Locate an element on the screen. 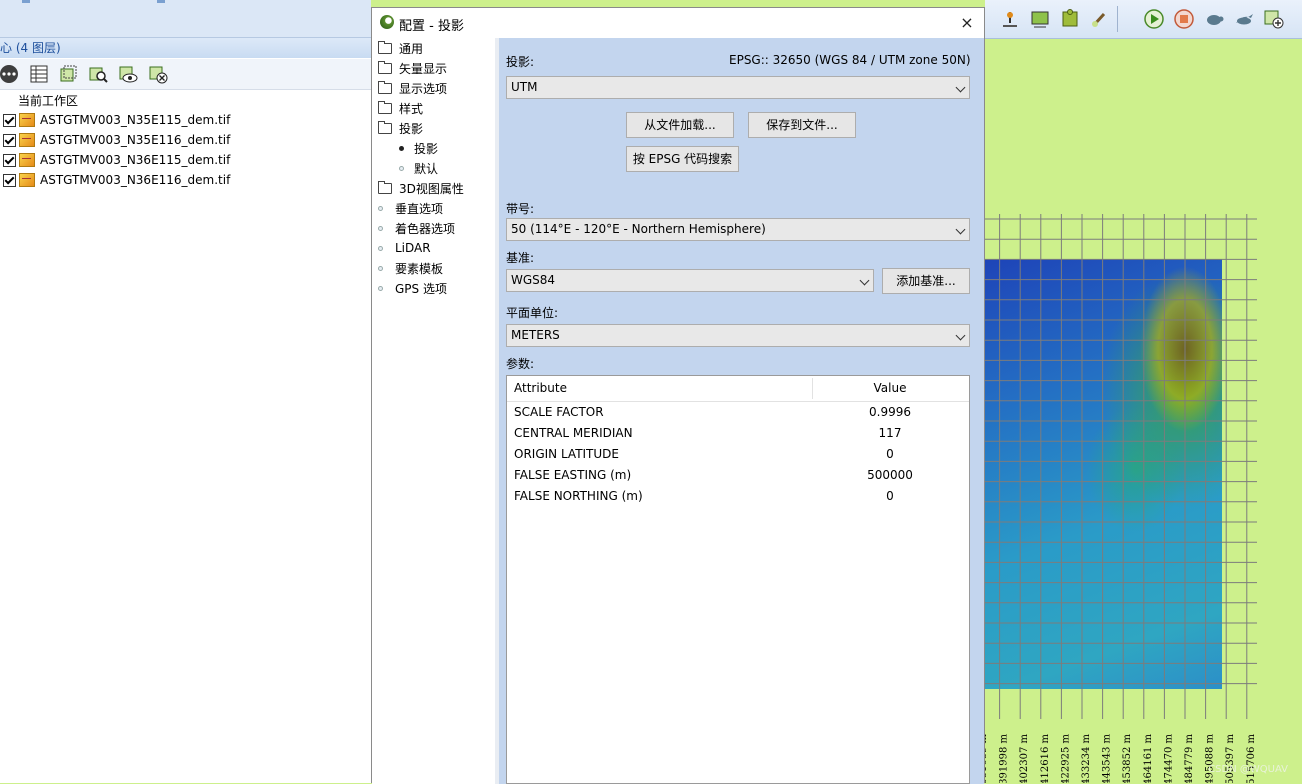 The height and width of the screenshot is (784, 1302). nav-item: 垂直选项 is located at coordinates (410, 208).